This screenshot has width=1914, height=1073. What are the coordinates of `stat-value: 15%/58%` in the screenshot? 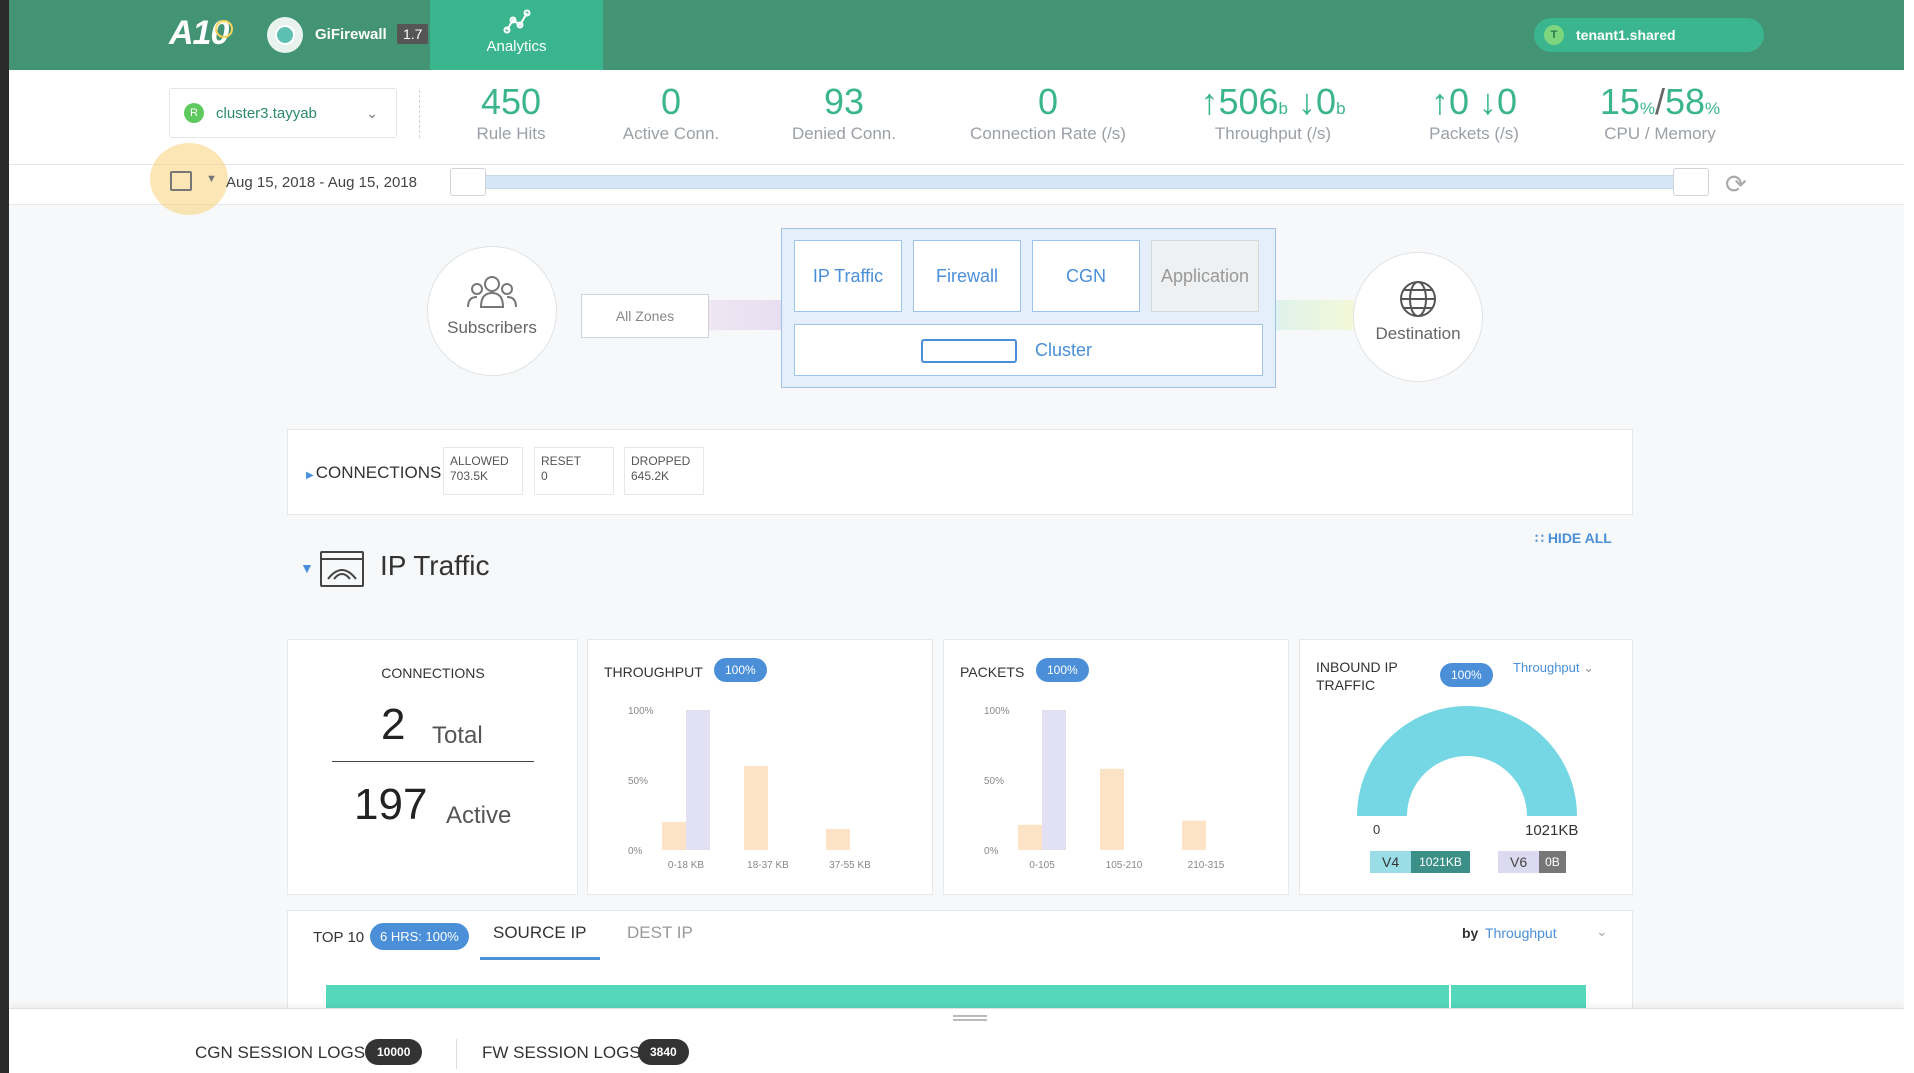 It's located at (1660, 101).